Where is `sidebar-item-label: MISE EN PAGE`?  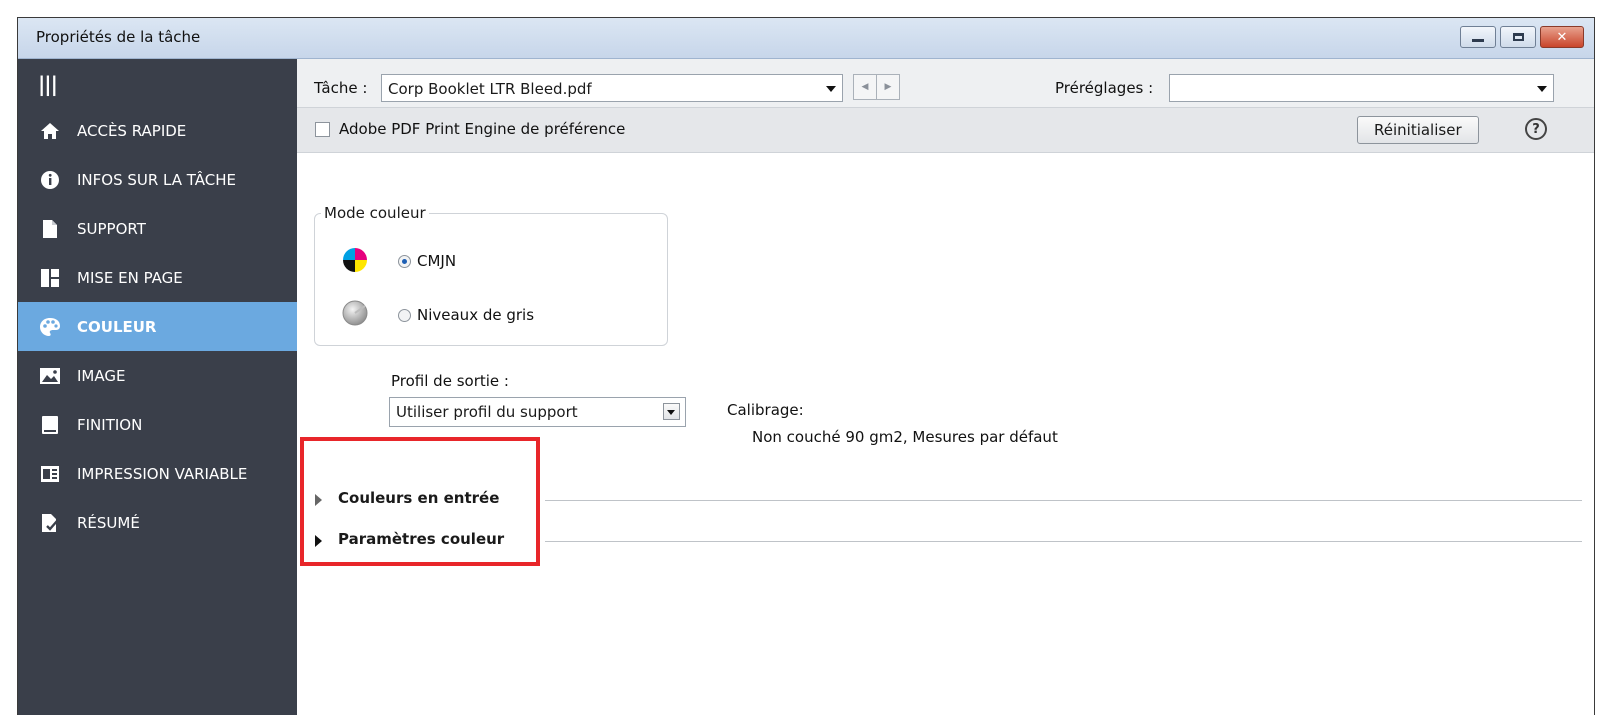
sidebar-item-label: MISE EN PAGE is located at coordinates (130, 277).